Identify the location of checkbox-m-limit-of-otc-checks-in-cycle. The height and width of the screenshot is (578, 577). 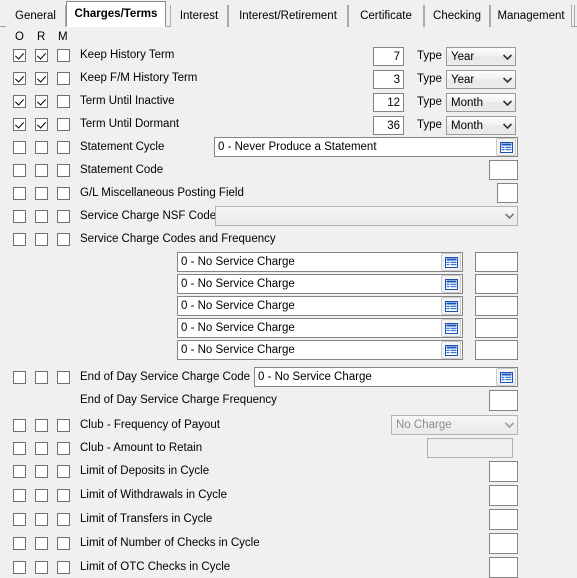
(63, 567).